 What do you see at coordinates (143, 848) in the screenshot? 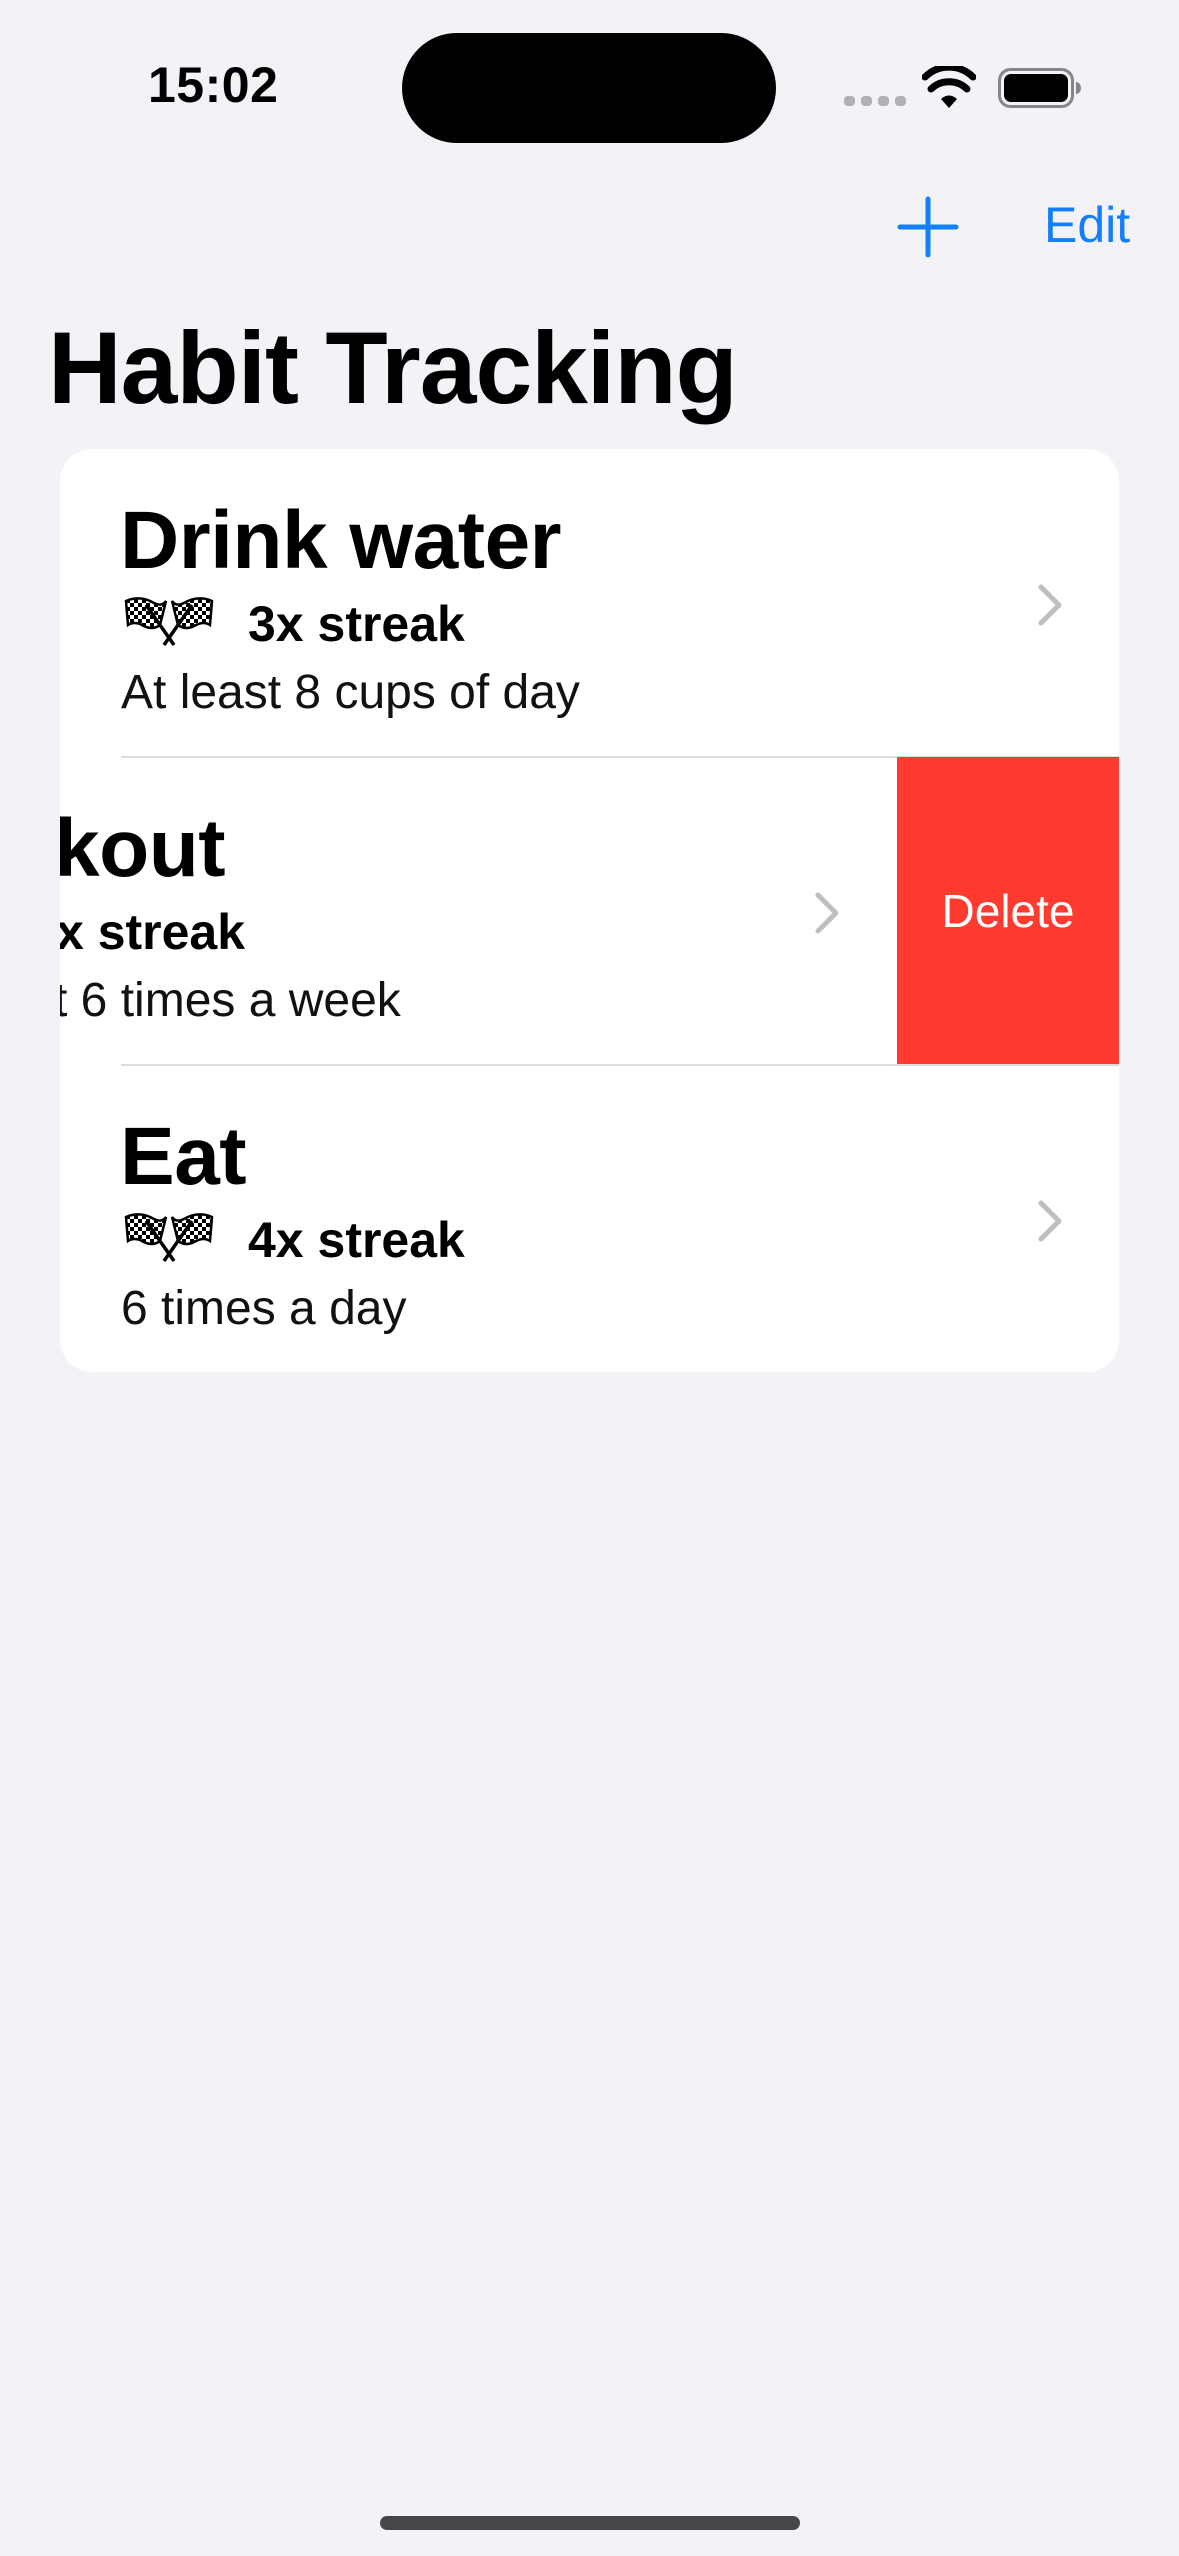
I see `habit-title: kout` at bounding box center [143, 848].